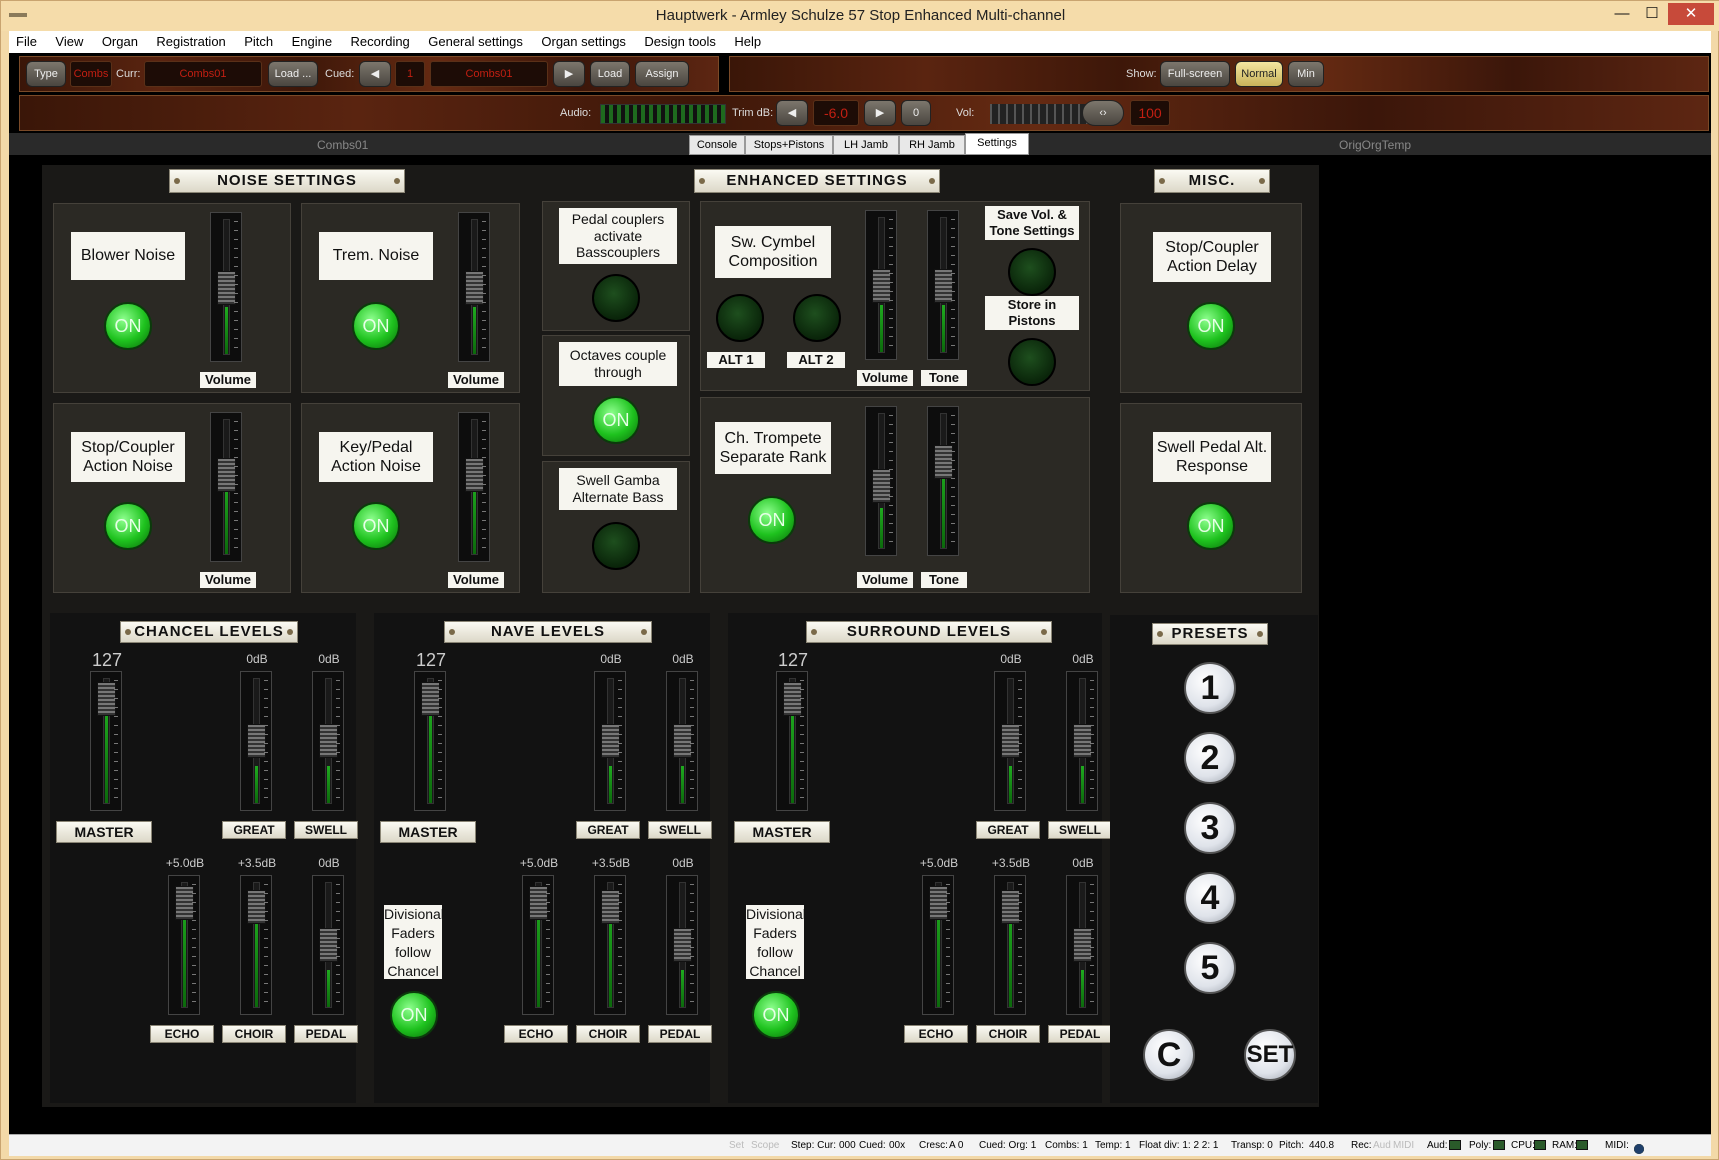 The height and width of the screenshot is (1160, 1719). Describe the element at coordinates (943, 481) in the screenshot. I see `trompete-tone-slider` at that location.